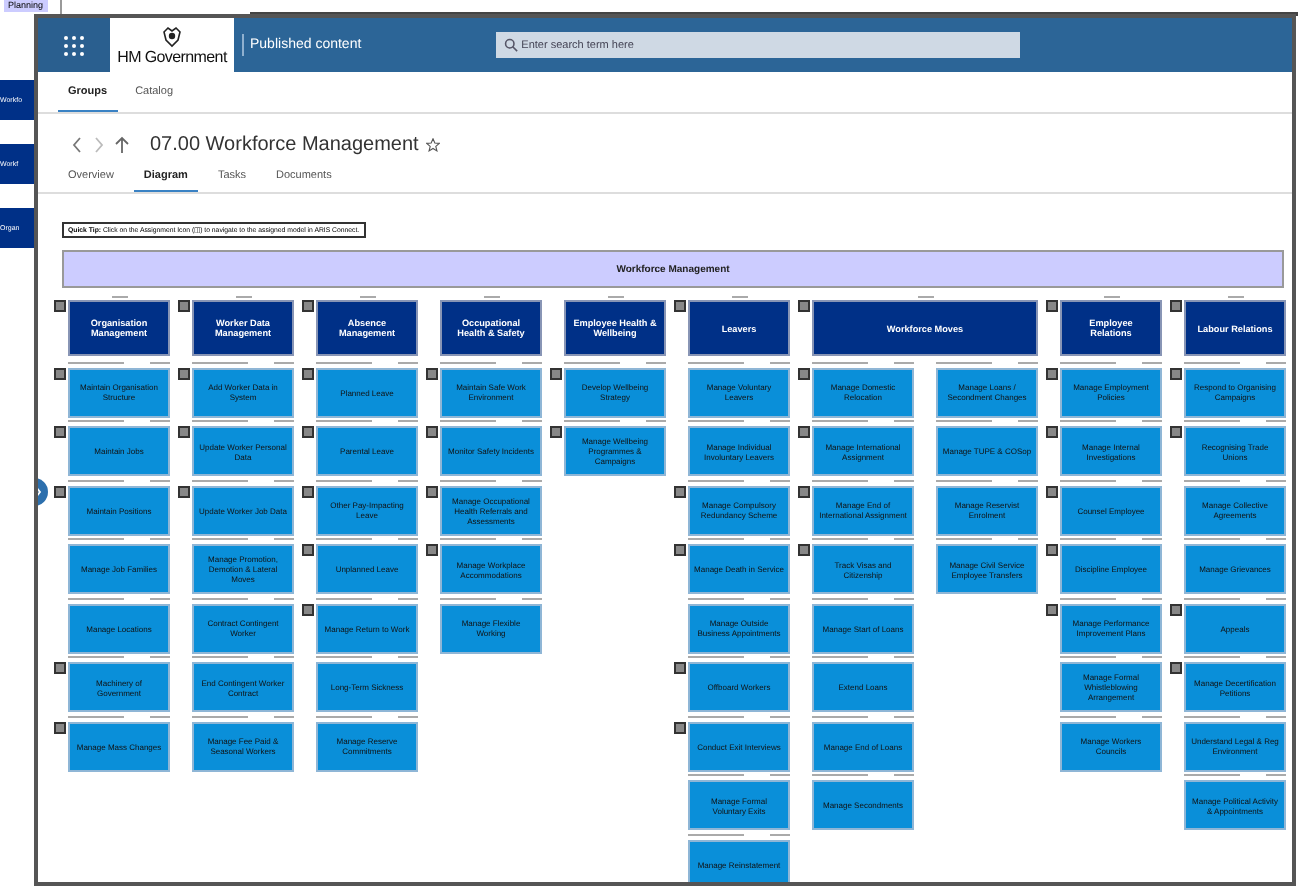  I want to click on page-title: 07.00 Workforce Management, so click(284, 145).